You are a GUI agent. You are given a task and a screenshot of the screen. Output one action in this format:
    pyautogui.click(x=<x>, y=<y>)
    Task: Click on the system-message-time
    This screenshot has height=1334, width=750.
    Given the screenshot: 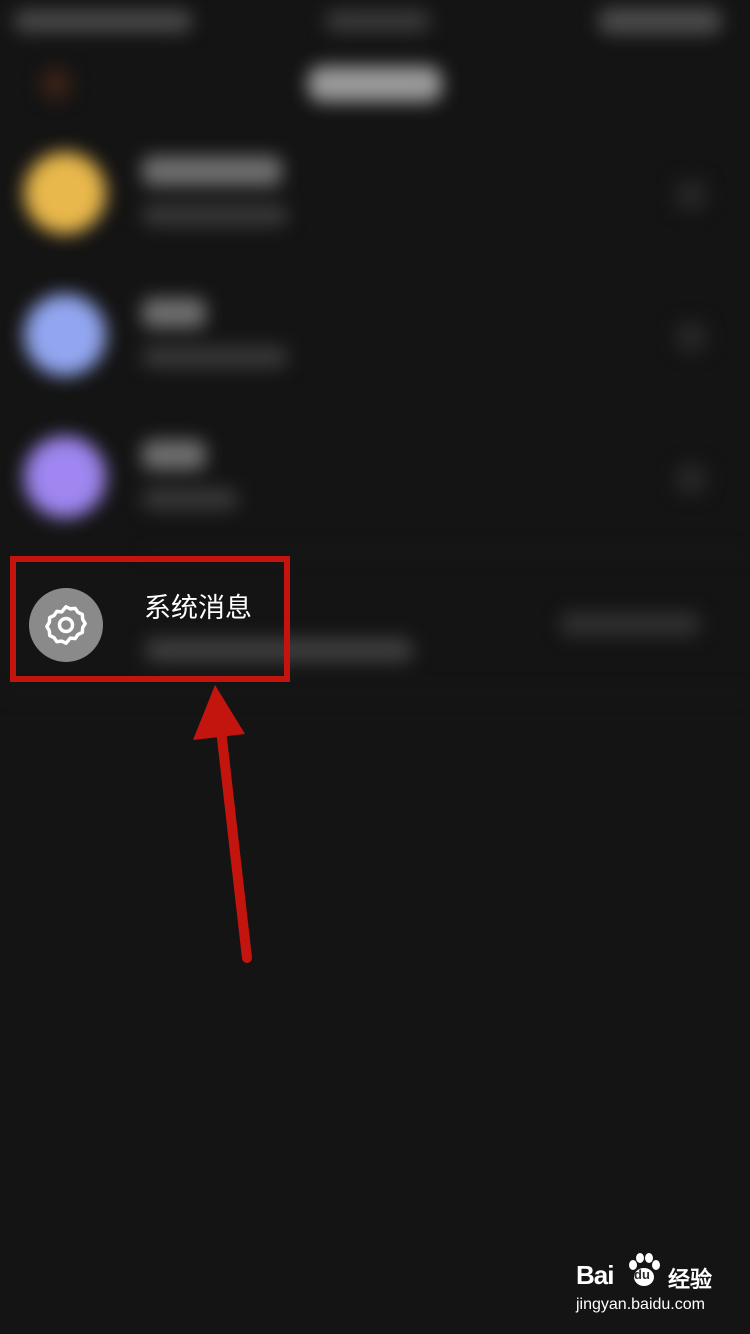 What is the action you would take?
    pyautogui.click(x=630, y=624)
    